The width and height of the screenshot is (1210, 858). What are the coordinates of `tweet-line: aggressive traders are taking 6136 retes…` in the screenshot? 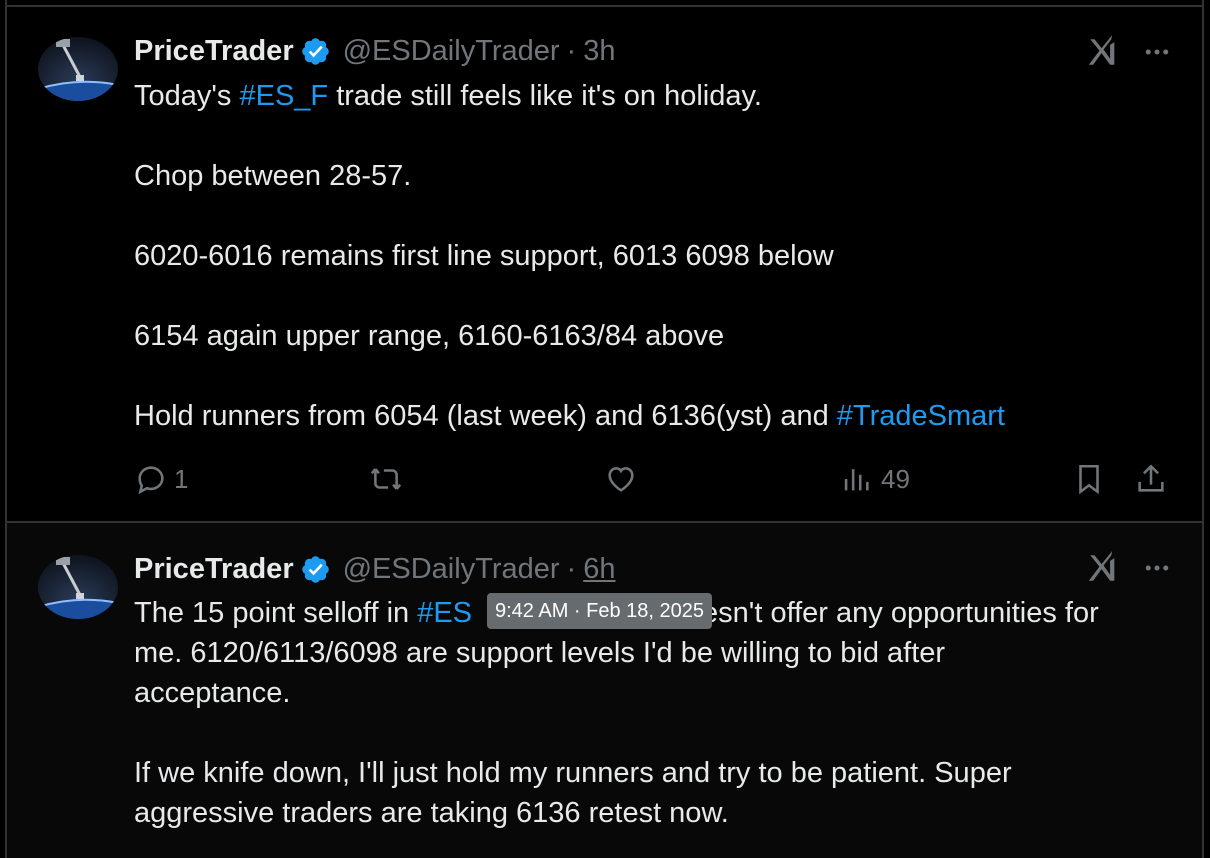 It's located at (431, 813).